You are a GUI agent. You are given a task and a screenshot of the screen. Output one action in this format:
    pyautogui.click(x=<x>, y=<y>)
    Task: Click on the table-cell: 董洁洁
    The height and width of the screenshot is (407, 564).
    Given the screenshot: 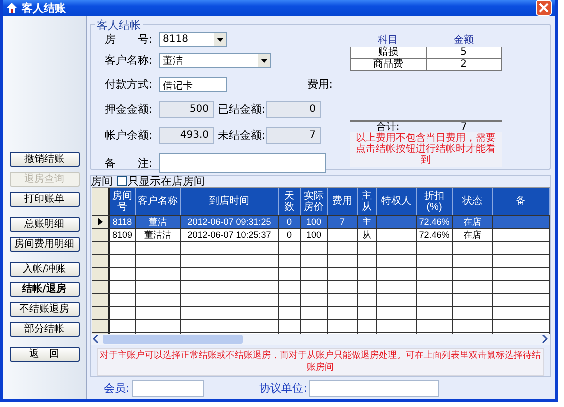 What is the action you would take?
    pyautogui.click(x=158, y=235)
    